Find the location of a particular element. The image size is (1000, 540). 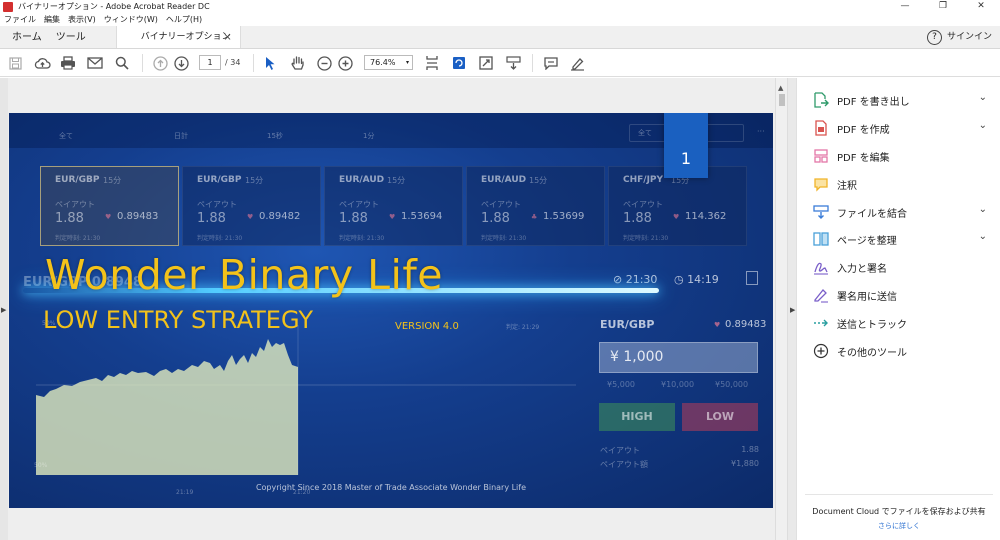

fit-page-icon is located at coordinates (432, 63).